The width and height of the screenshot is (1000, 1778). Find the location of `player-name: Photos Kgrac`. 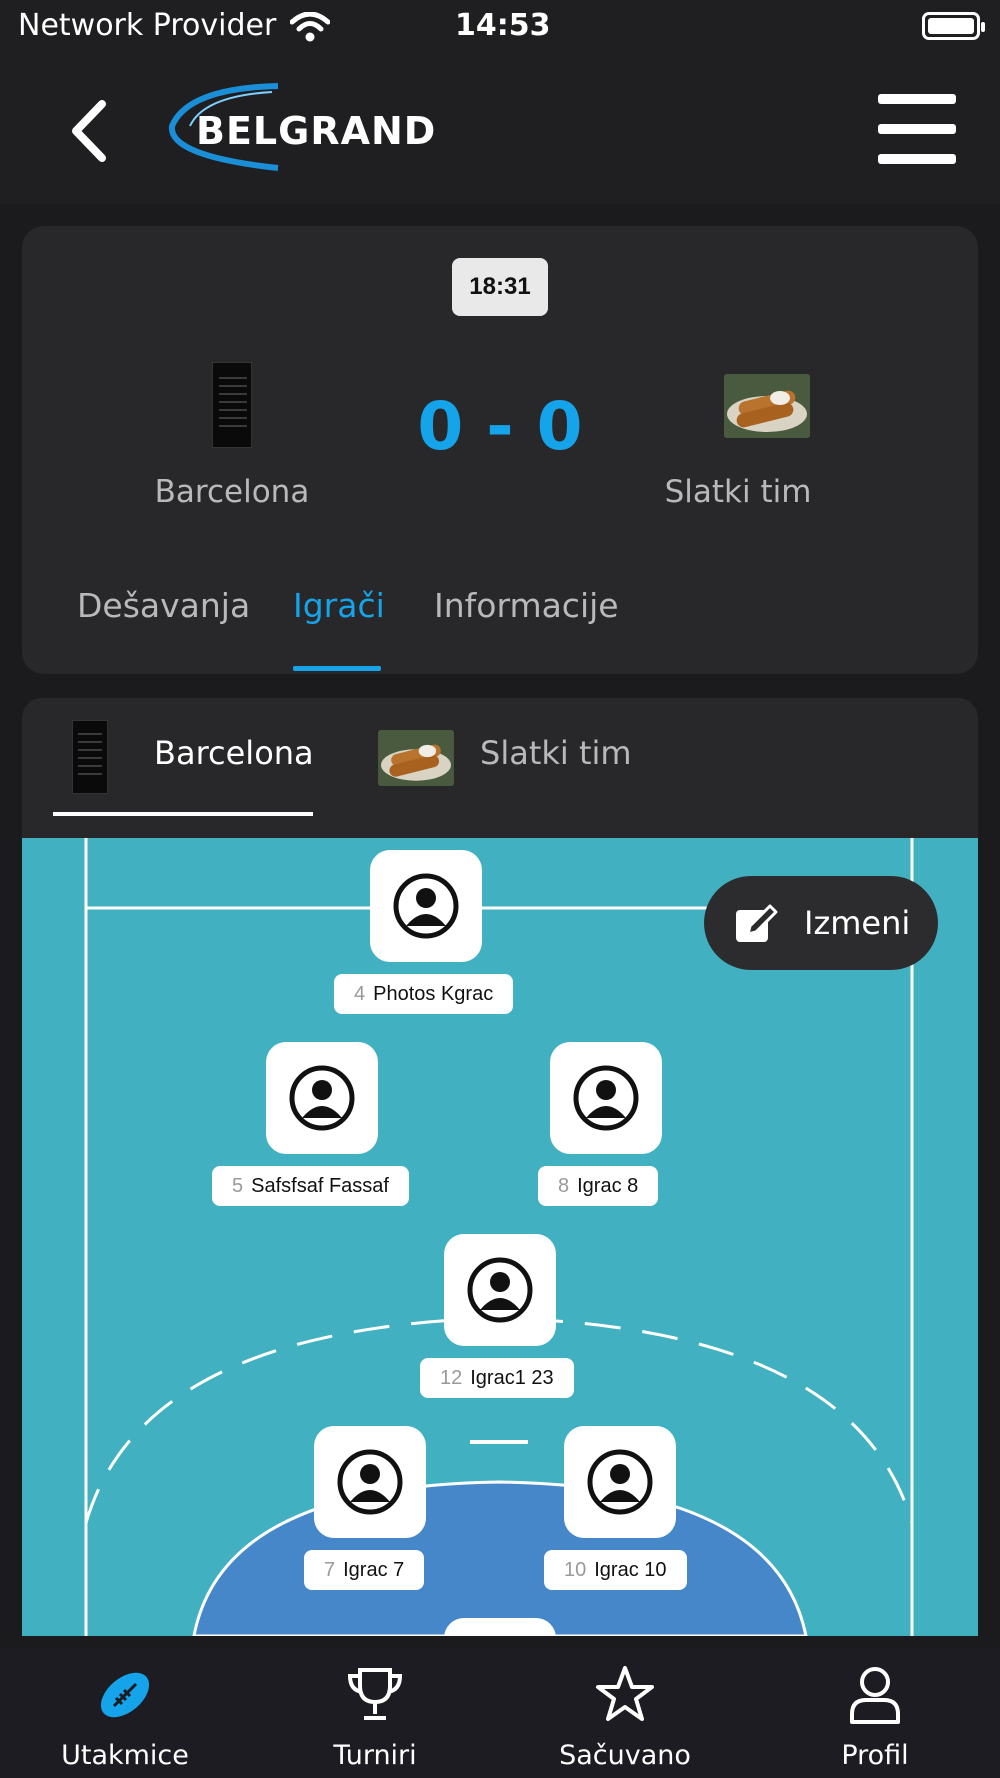

player-name: Photos Kgrac is located at coordinates (433, 994).